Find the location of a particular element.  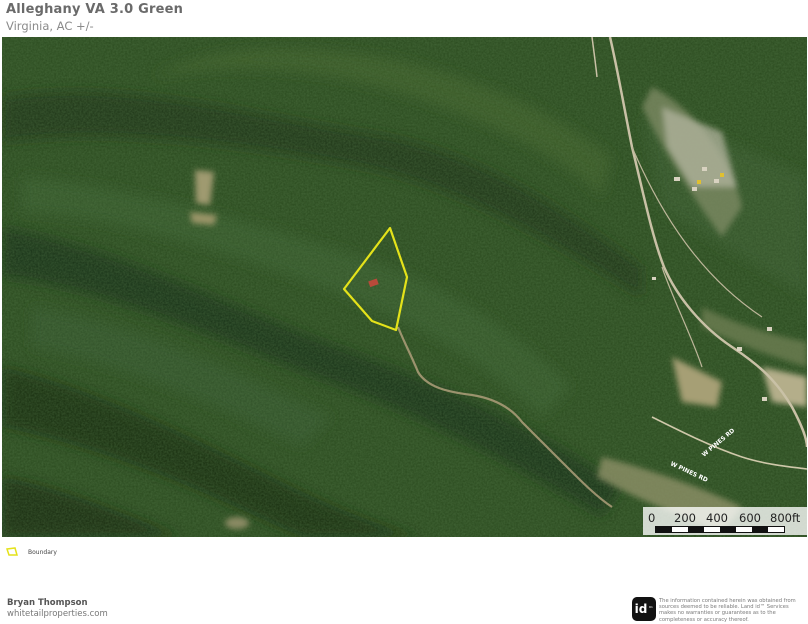

map-legend: Boundary is located at coordinates (31, 552).